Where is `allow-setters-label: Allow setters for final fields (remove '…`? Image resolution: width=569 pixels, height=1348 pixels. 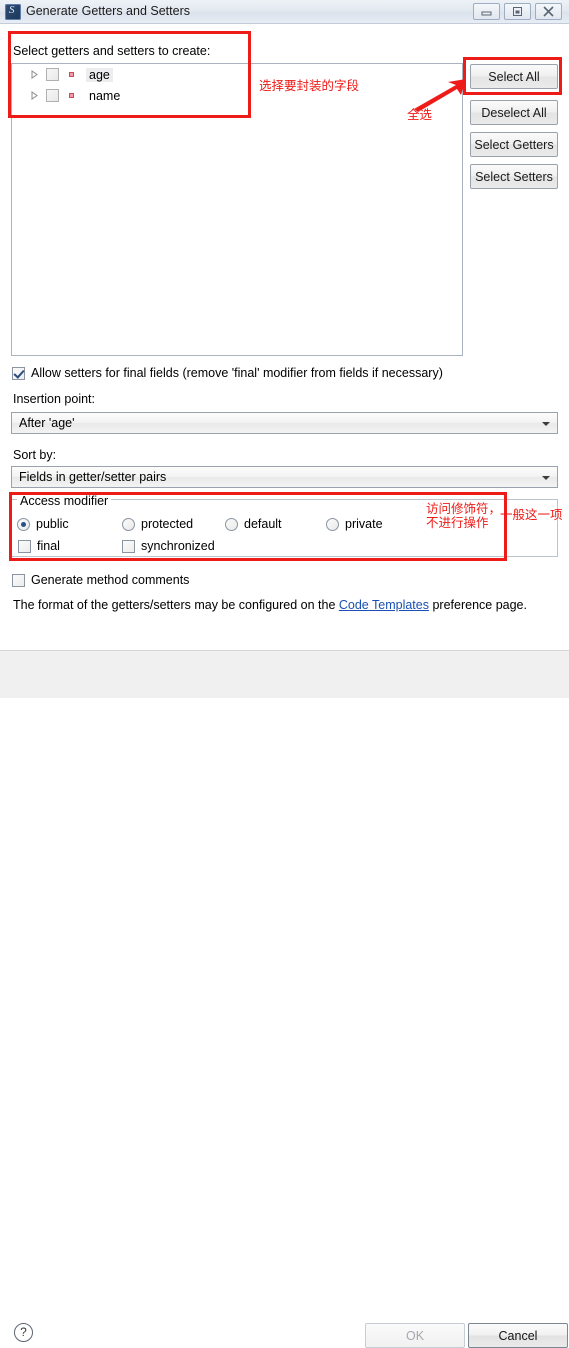 allow-setters-label: Allow setters for final fields (remove '… is located at coordinates (237, 373).